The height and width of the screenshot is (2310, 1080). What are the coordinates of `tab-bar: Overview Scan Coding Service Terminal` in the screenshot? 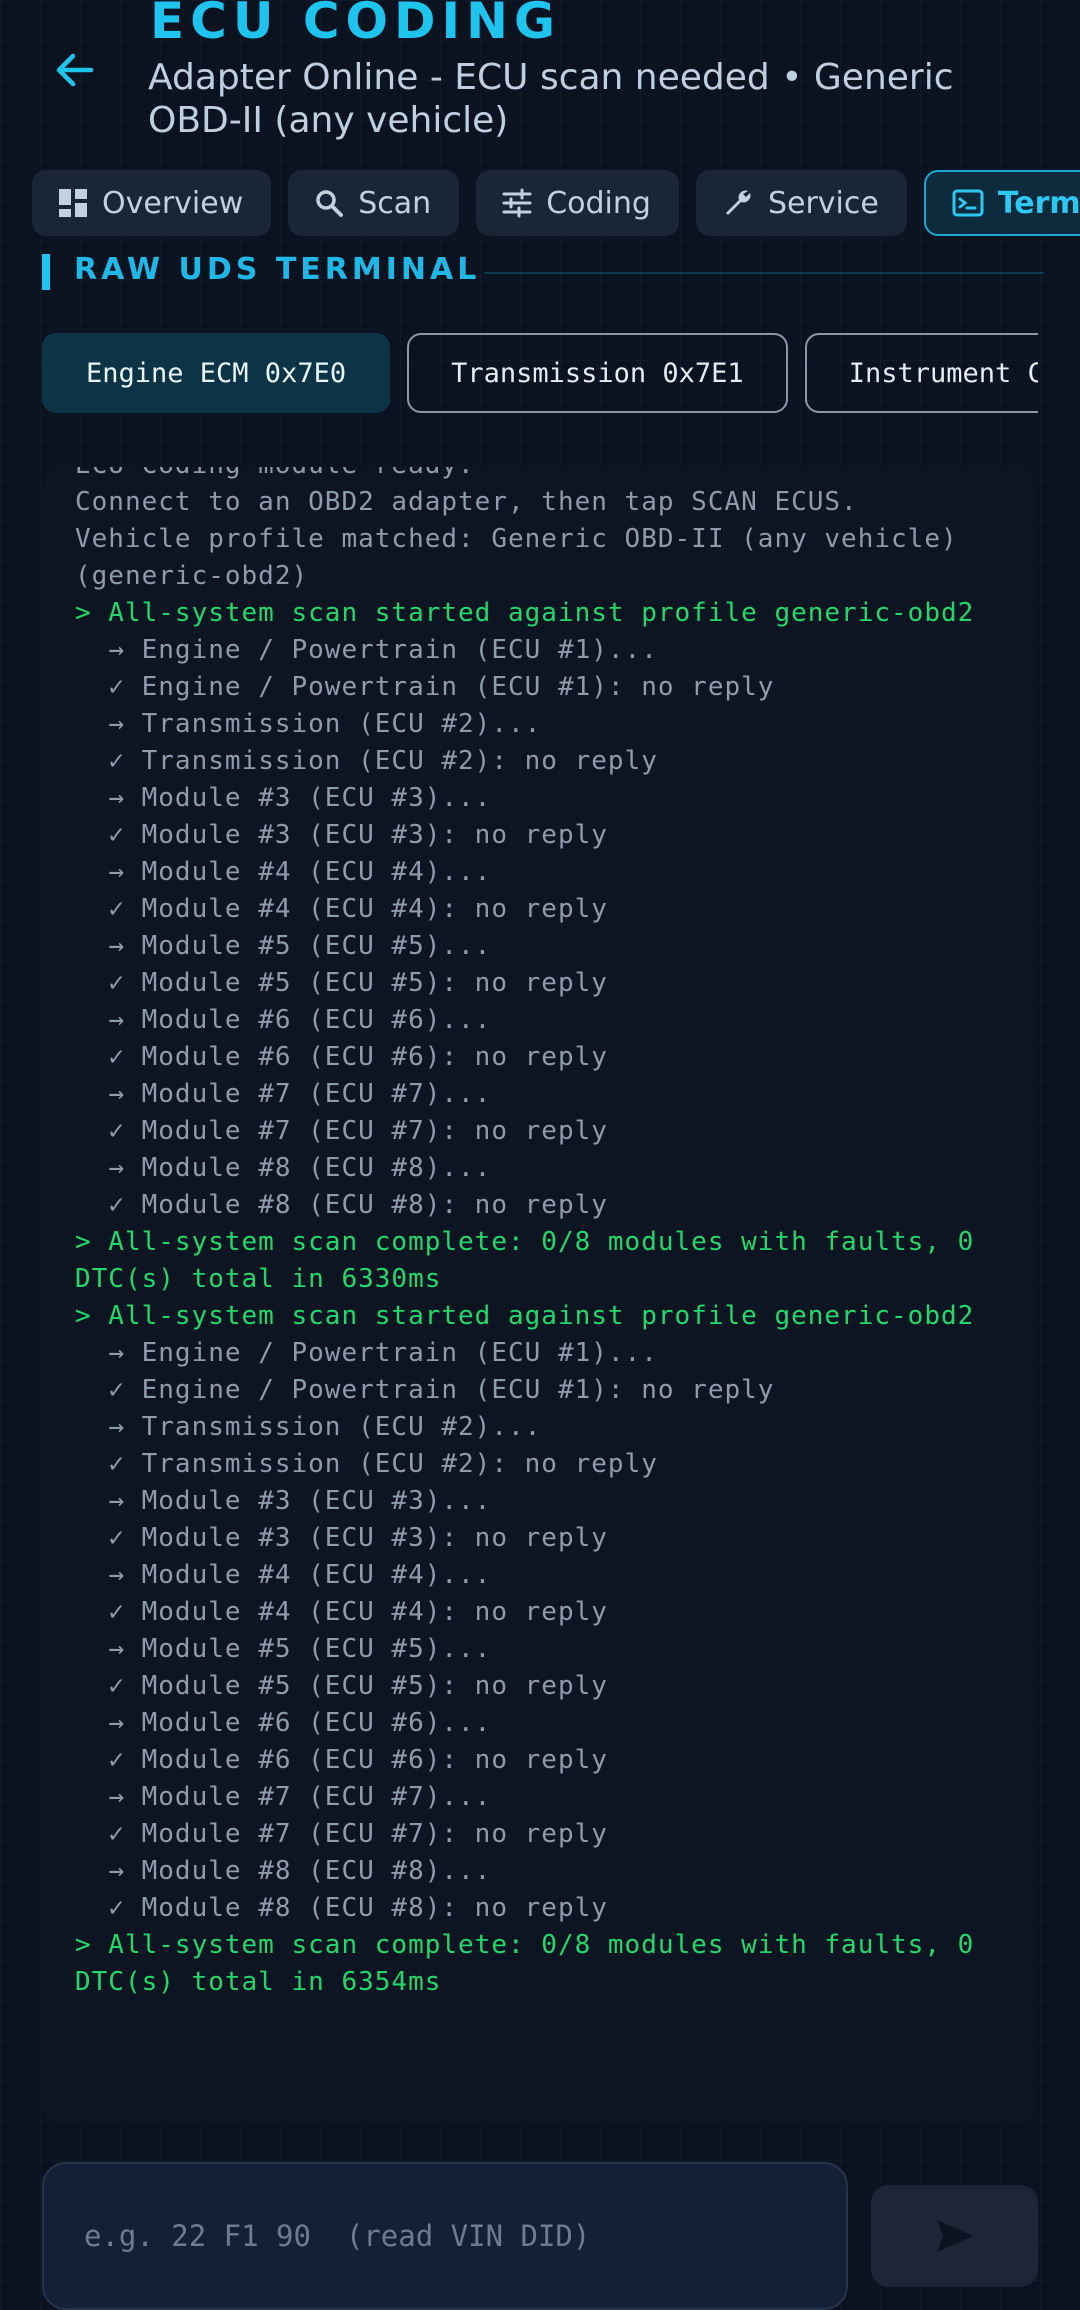 It's located at (556, 204).